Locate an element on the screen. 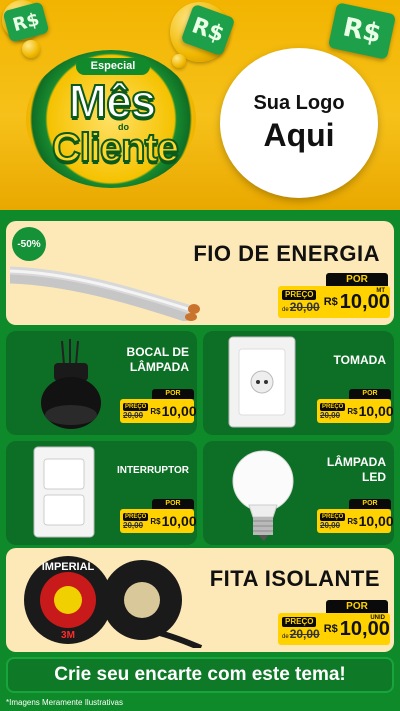 This screenshot has height=711, width=400. product-name: TOMADA is located at coordinates (359, 360).